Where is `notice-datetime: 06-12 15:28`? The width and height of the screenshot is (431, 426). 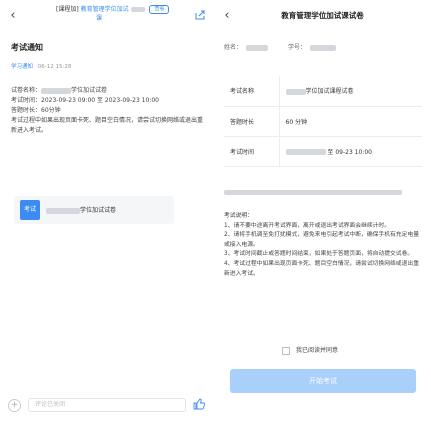
notice-datetime: 06-12 15:28 is located at coordinates (54, 67).